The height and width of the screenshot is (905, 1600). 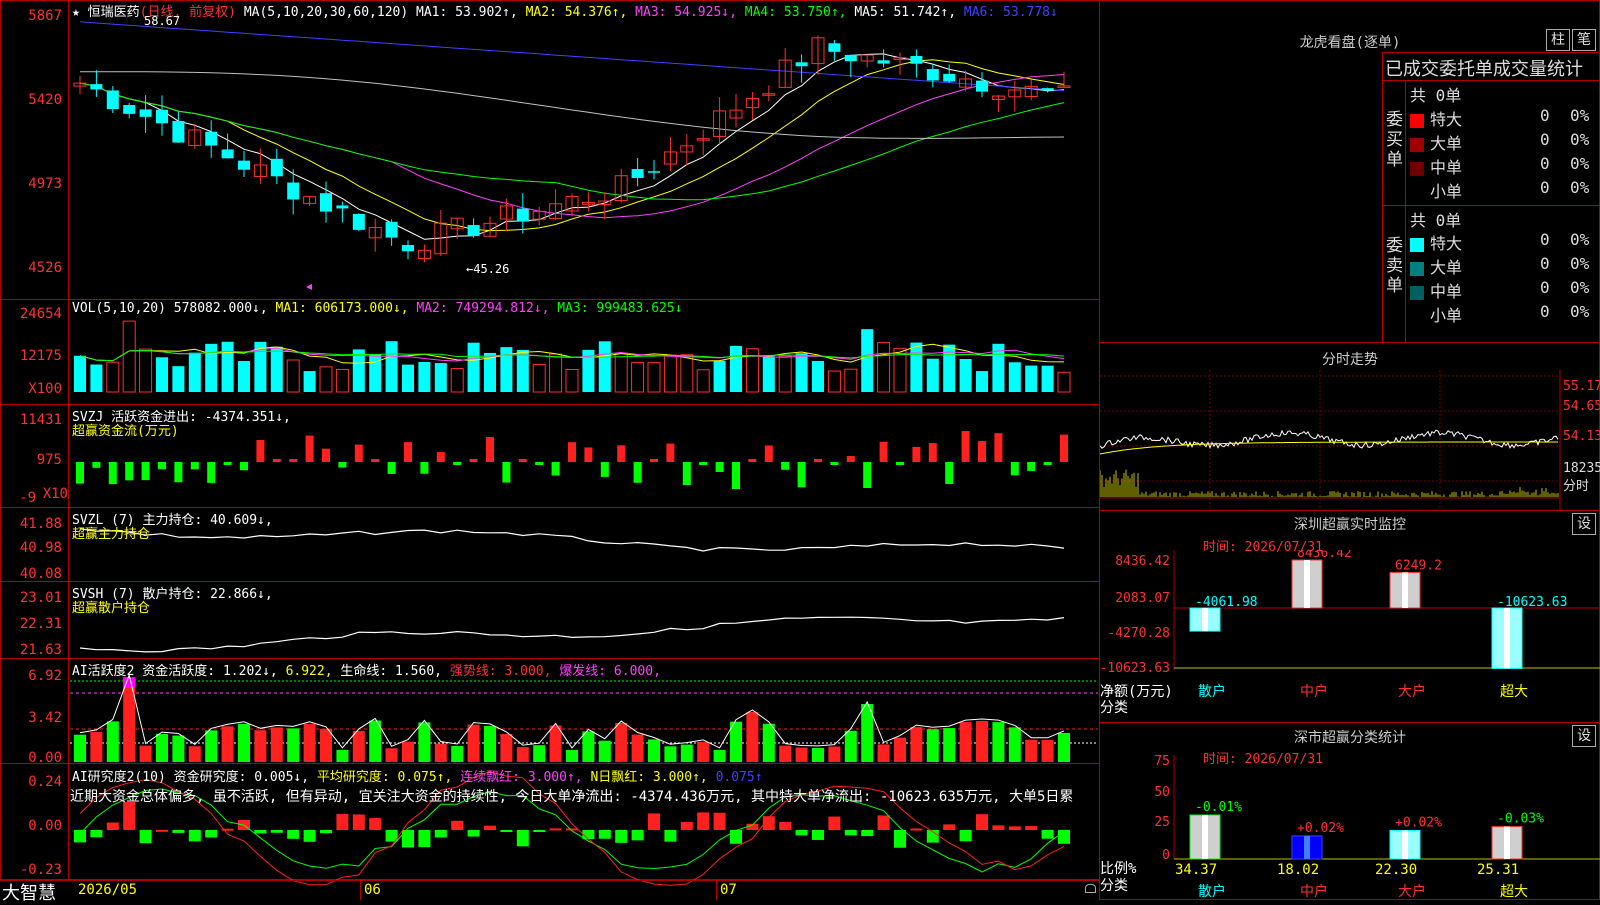 What do you see at coordinates (1350, 440) in the screenshot?
I see `intraday-chart: 55.17 54.65 54.13 18235 分时` at bounding box center [1350, 440].